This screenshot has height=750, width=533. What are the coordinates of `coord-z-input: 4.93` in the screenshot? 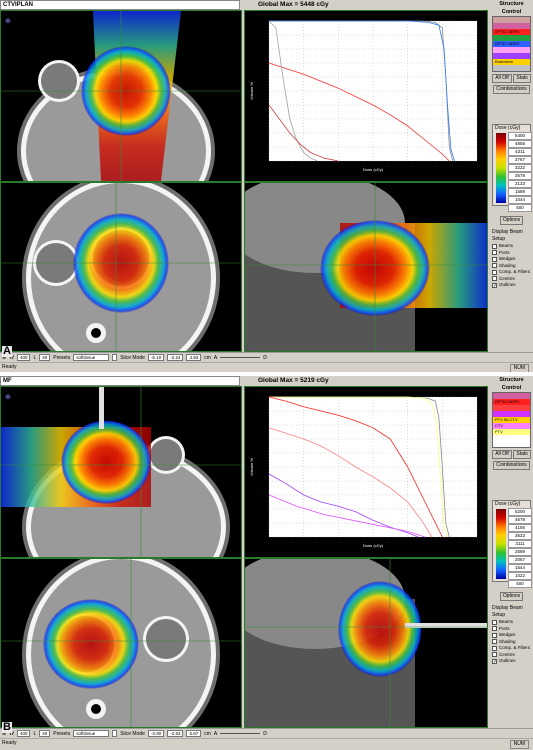 It's located at (194, 357).